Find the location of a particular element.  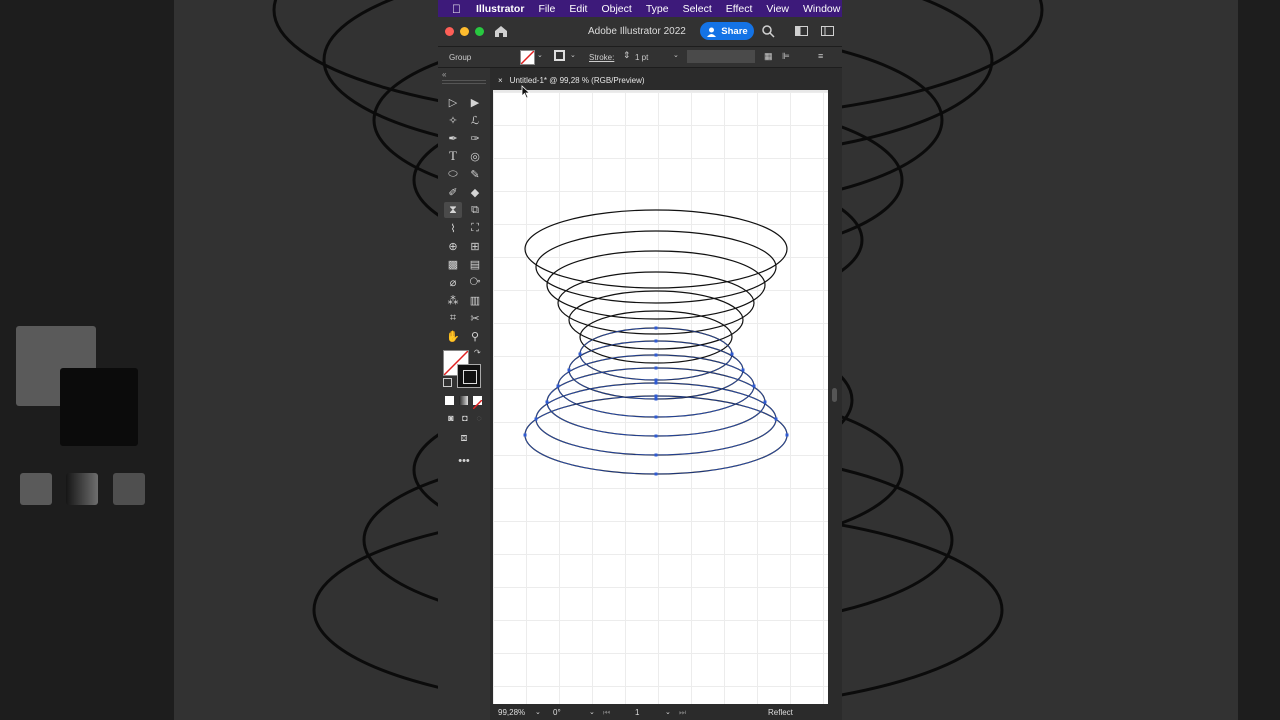

artboard-dropdown-icon: ⌄ is located at coordinates (668, 712).